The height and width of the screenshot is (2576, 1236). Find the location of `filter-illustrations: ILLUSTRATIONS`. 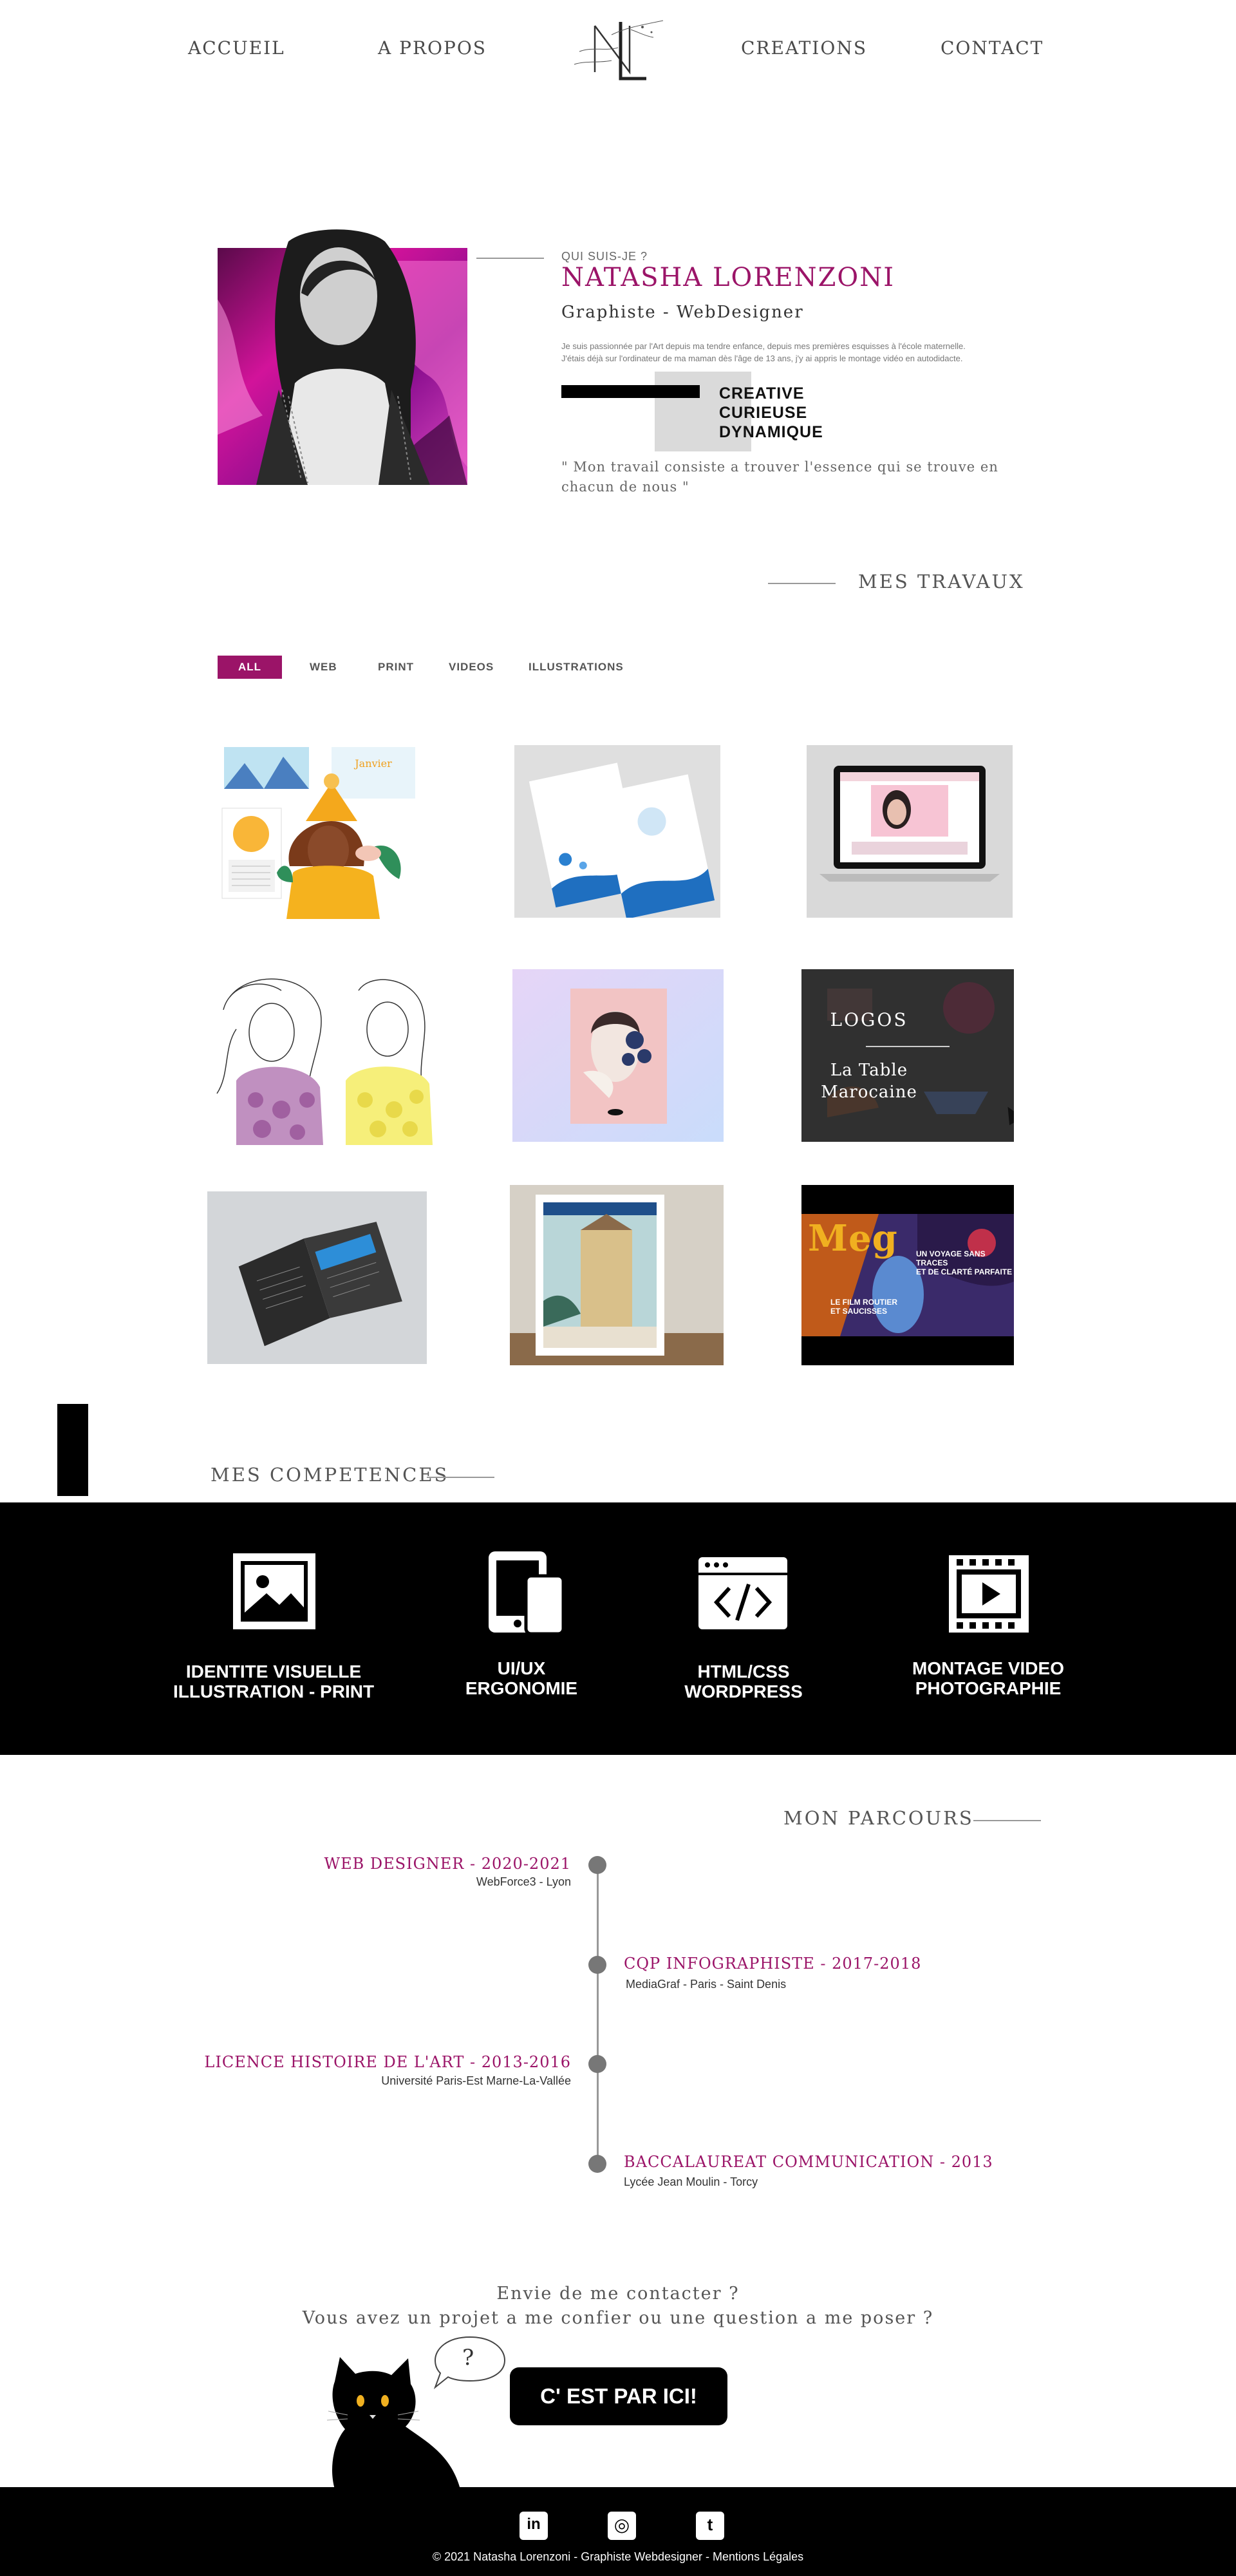

filter-illustrations: ILLUSTRATIONS is located at coordinates (576, 667).